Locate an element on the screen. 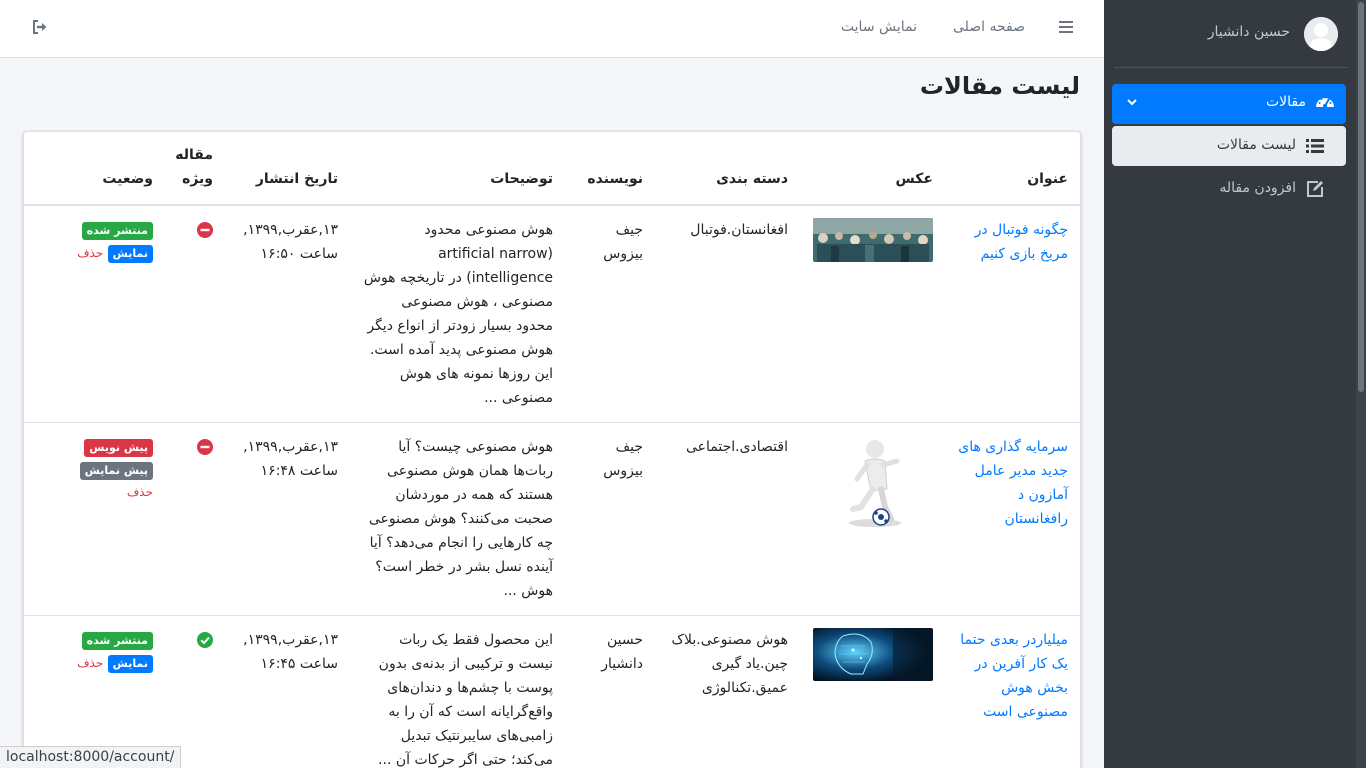  hamburger-icon is located at coordinates (1066, 27).